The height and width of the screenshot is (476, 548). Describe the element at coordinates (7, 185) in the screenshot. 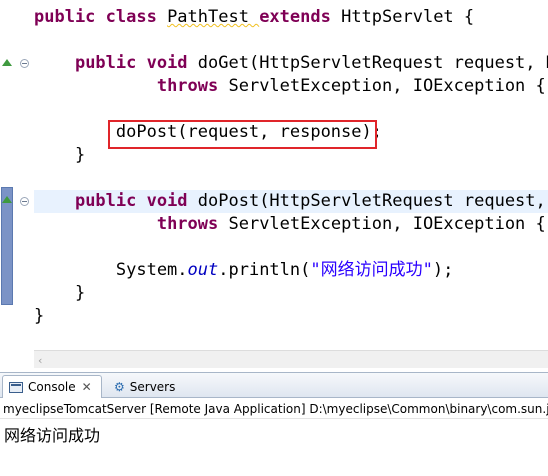

I see `editor-gutter` at that location.